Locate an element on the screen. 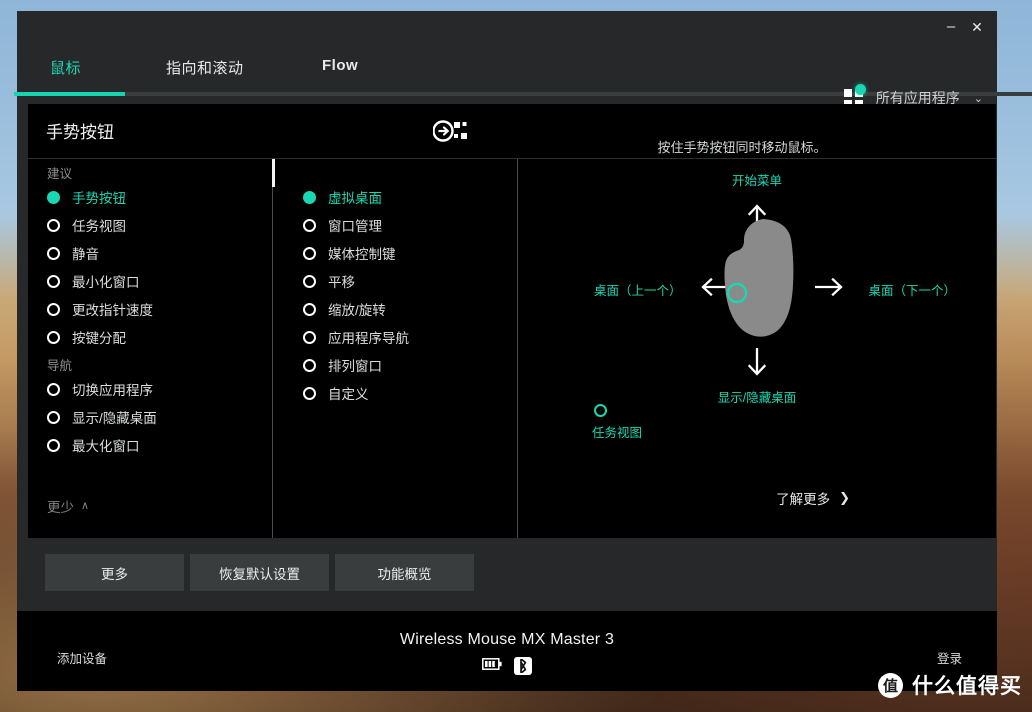 The width and height of the screenshot is (1032, 712). list-item: 窗口管理 is located at coordinates (342, 225).